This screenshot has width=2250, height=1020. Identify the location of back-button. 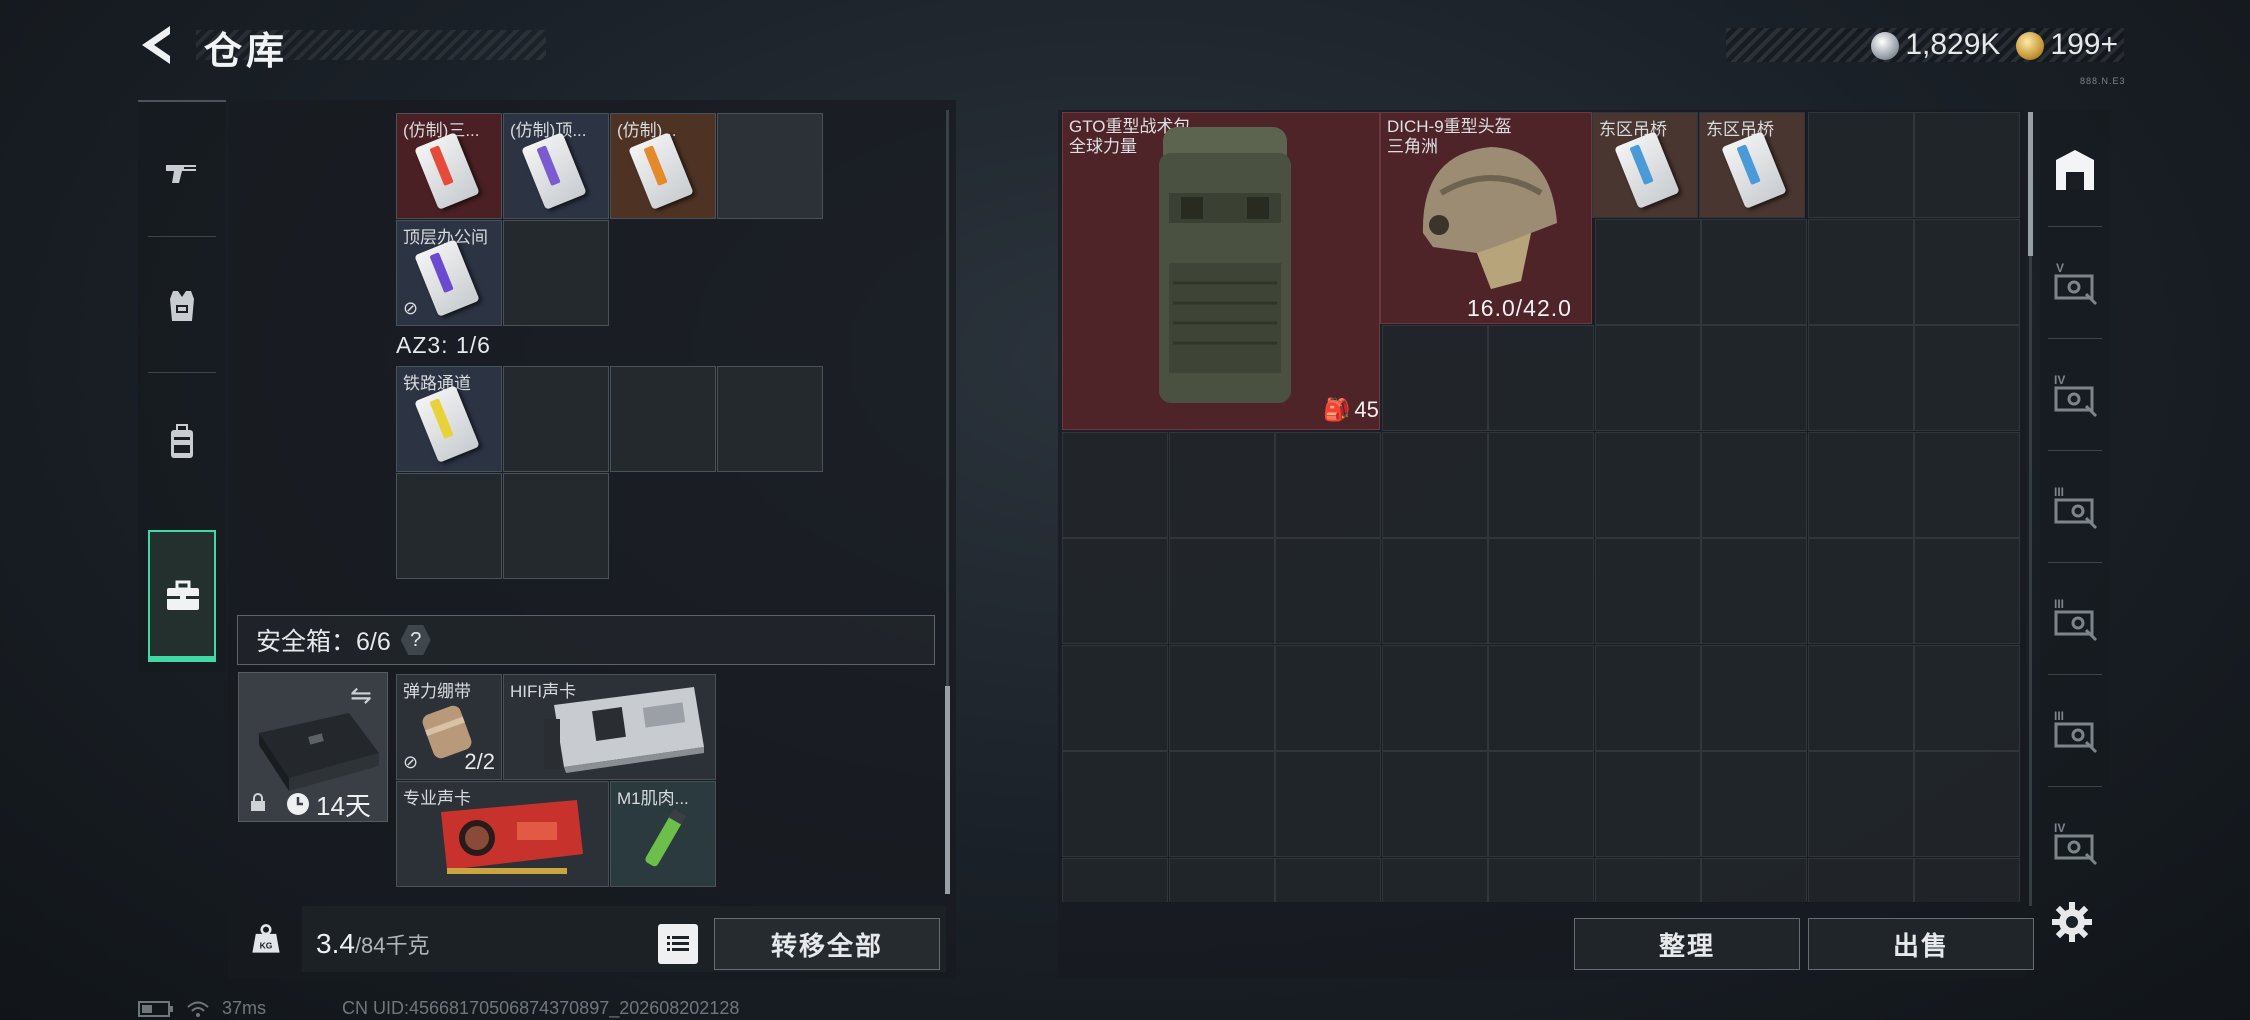
(159, 45).